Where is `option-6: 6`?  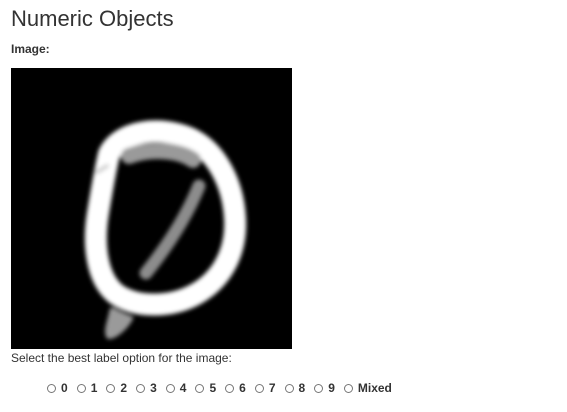
option-6: 6 is located at coordinates (235, 388).